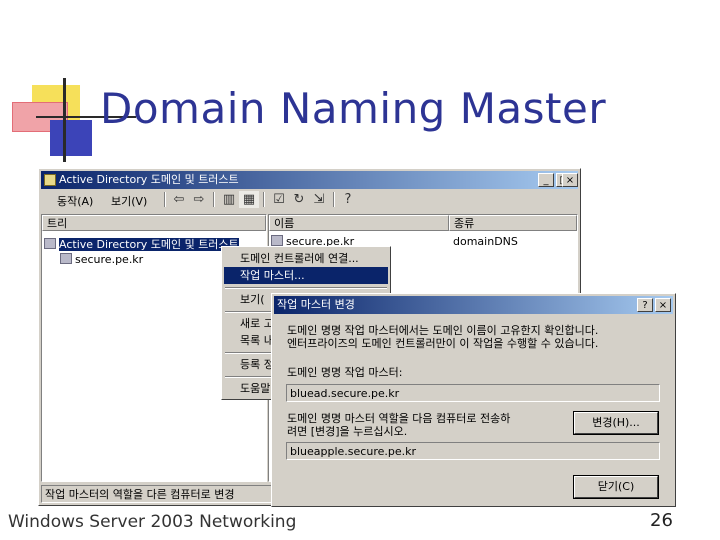  I want to click on close-dialog-button: 닫기(C), so click(616, 487).